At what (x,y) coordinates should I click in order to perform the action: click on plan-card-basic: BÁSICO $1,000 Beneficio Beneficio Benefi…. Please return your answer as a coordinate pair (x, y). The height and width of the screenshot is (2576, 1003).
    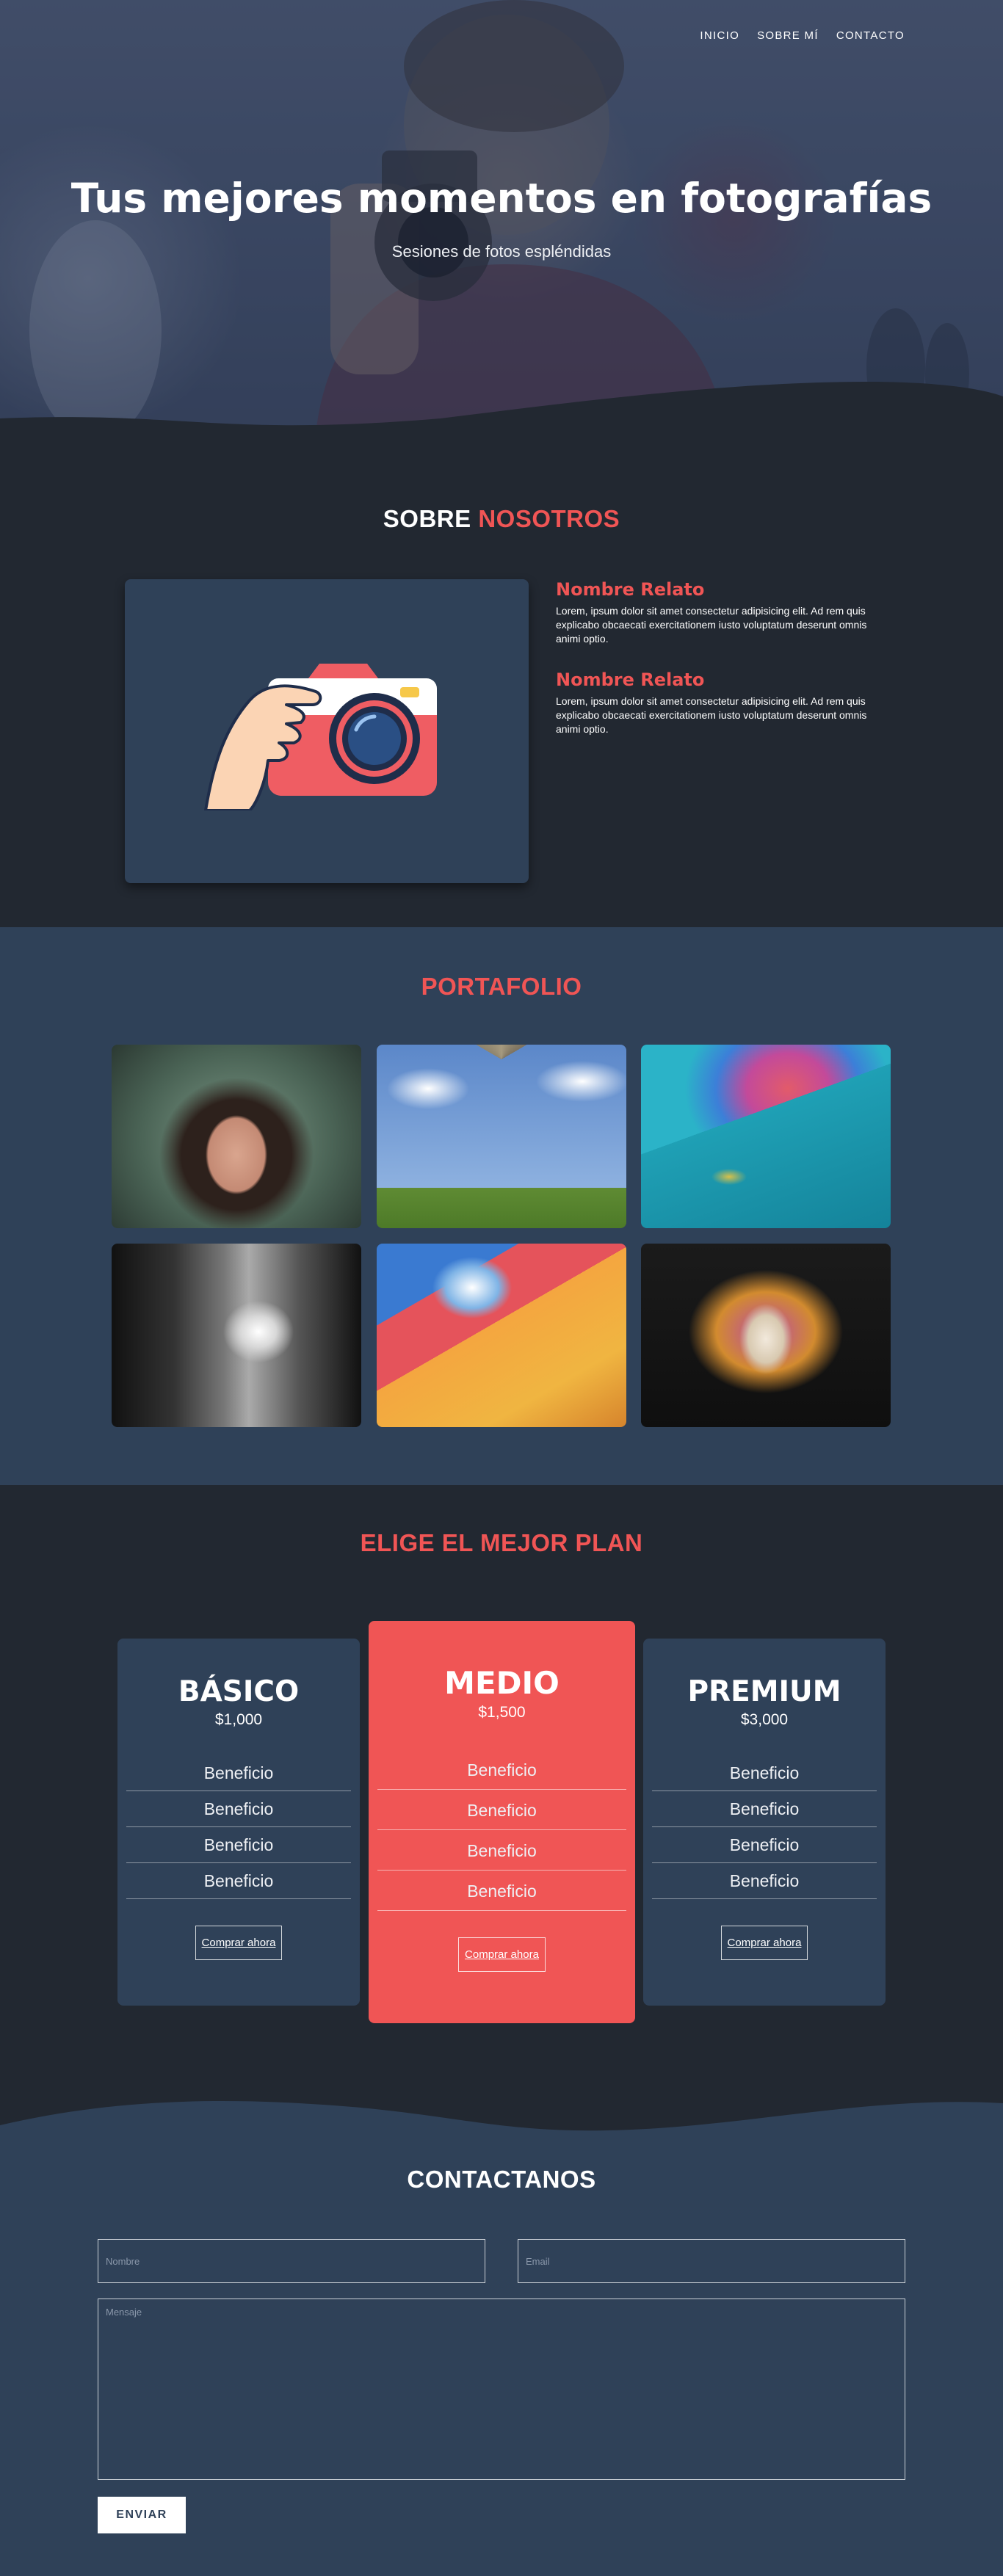
    Looking at the image, I should click on (239, 1822).